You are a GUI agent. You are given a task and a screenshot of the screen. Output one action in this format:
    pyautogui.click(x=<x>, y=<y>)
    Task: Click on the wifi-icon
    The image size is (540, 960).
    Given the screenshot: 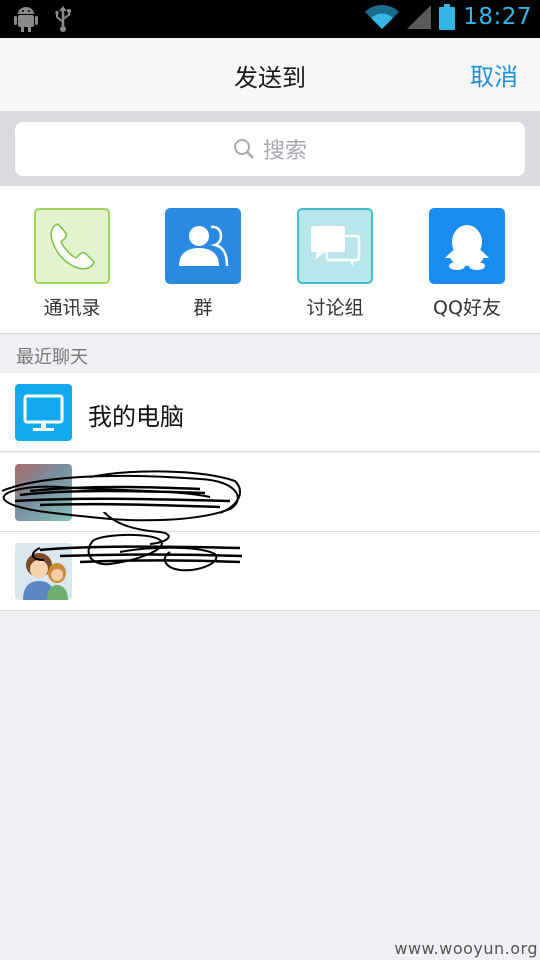 What is the action you would take?
    pyautogui.click(x=382, y=17)
    